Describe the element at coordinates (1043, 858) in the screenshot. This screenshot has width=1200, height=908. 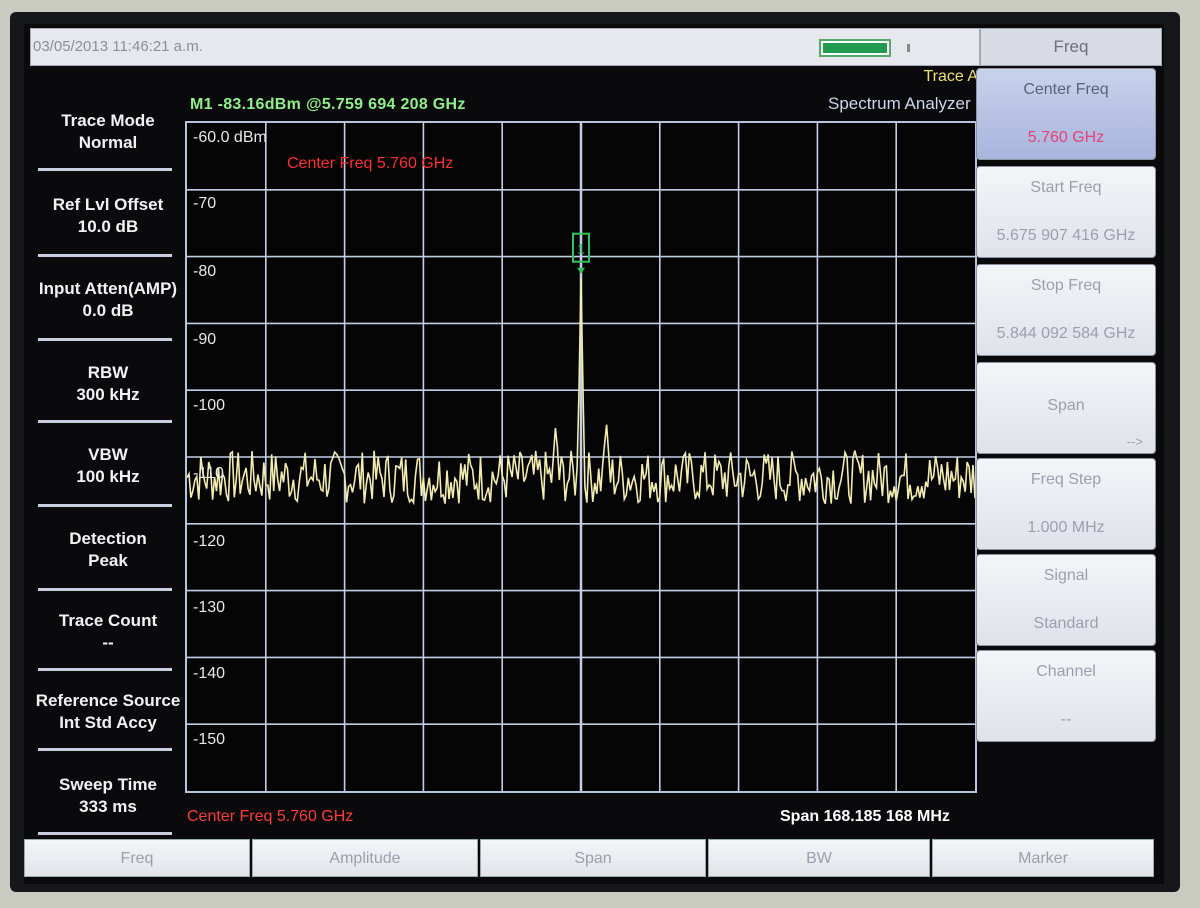
I see `tab-marker: Marker` at that location.